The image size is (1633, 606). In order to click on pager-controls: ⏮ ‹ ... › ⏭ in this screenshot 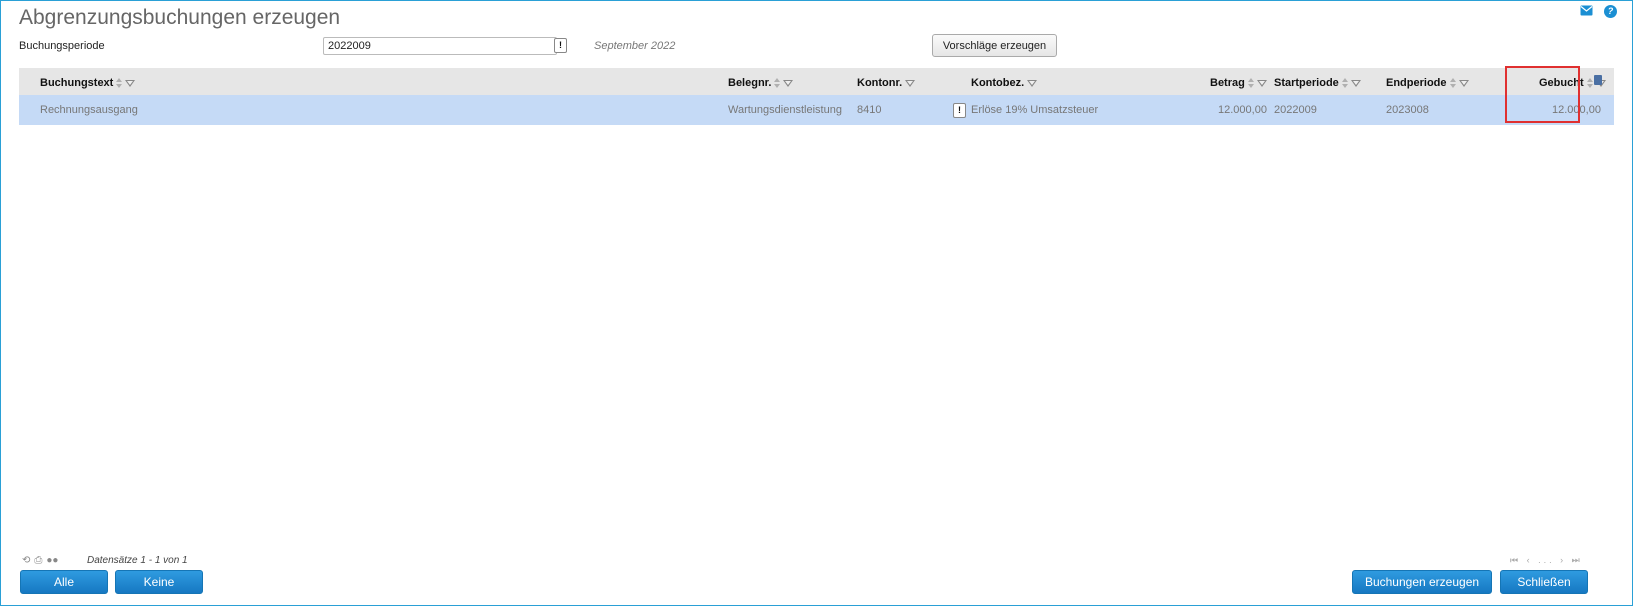, I will do `click(1546, 560)`.